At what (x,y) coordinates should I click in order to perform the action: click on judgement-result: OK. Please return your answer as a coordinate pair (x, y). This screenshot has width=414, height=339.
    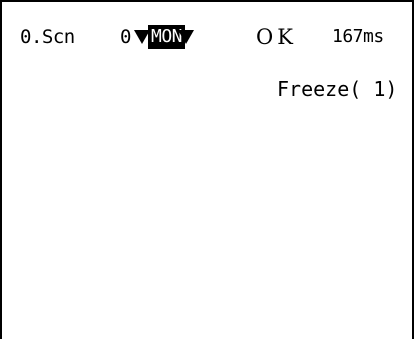
    Looking at the image, I should click on (276, 37).